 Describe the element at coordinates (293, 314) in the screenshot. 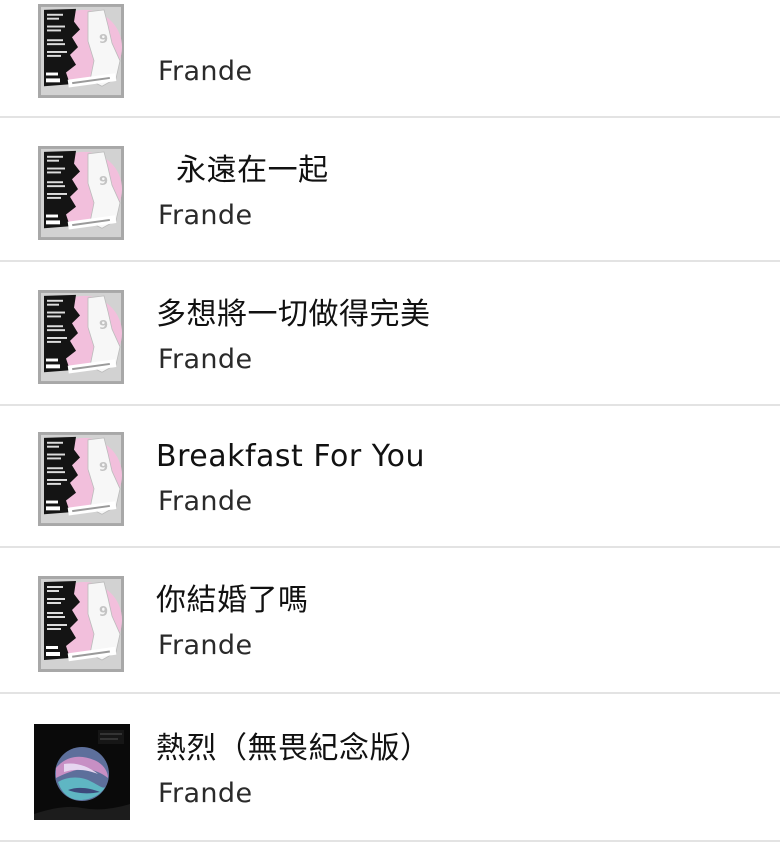

I see `song-title: 多想將一切做得完美` at that location.